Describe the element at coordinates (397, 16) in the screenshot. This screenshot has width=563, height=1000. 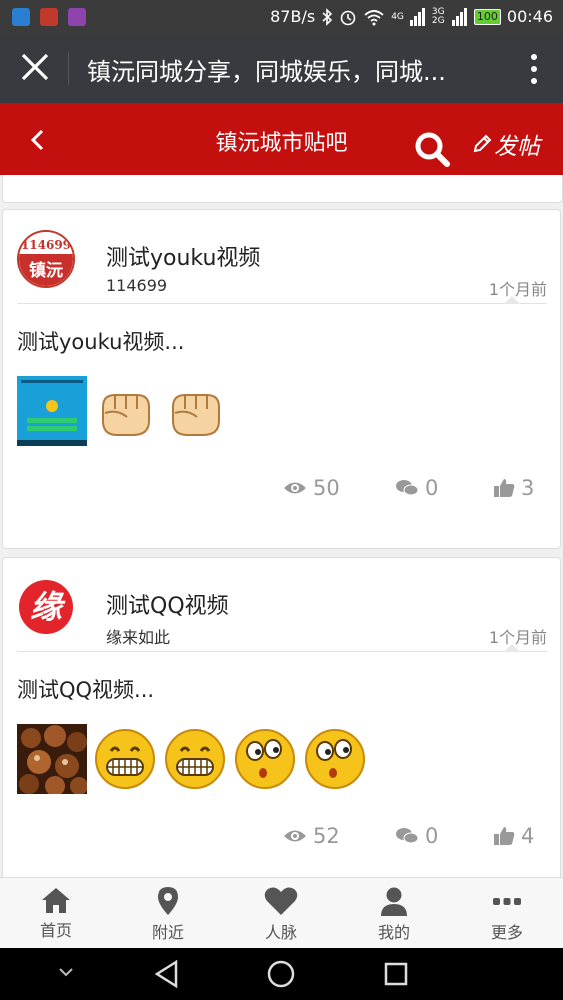
I see `network-type-4g: 4G` at that location.